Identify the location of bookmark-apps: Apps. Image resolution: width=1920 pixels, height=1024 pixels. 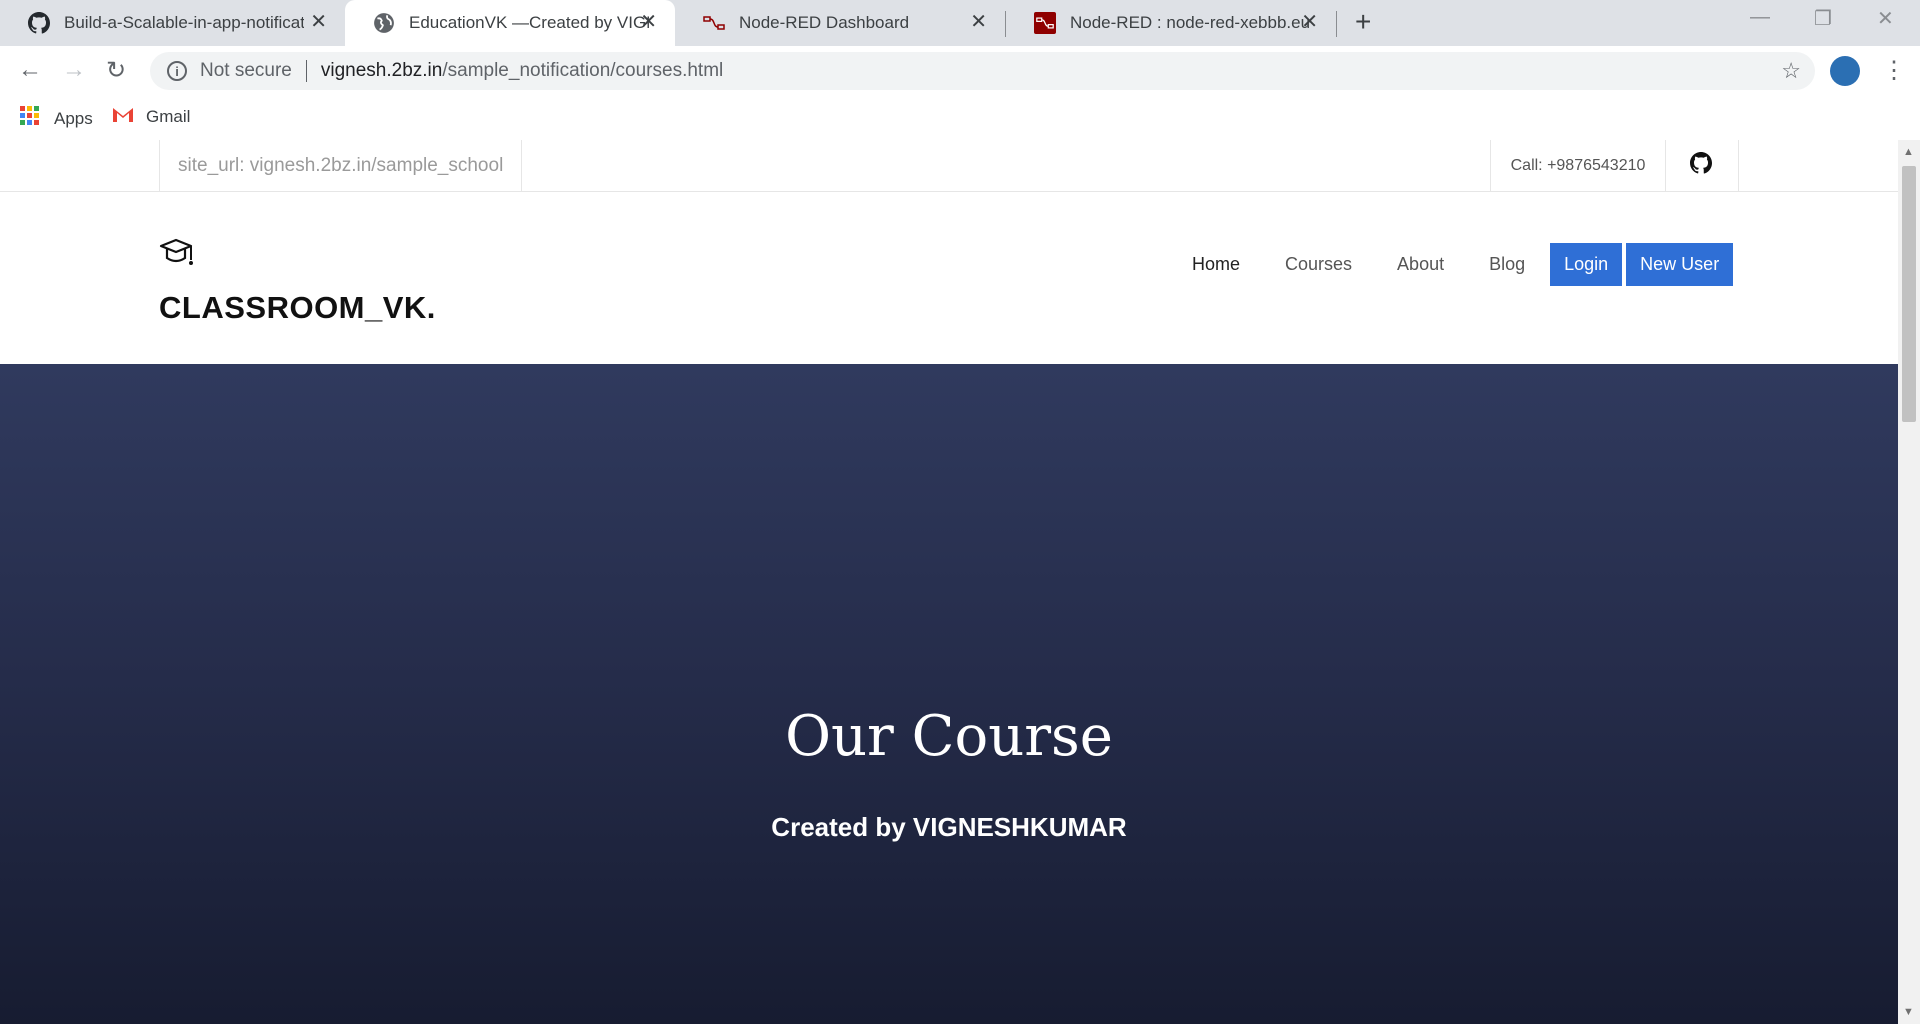
(56, 118).